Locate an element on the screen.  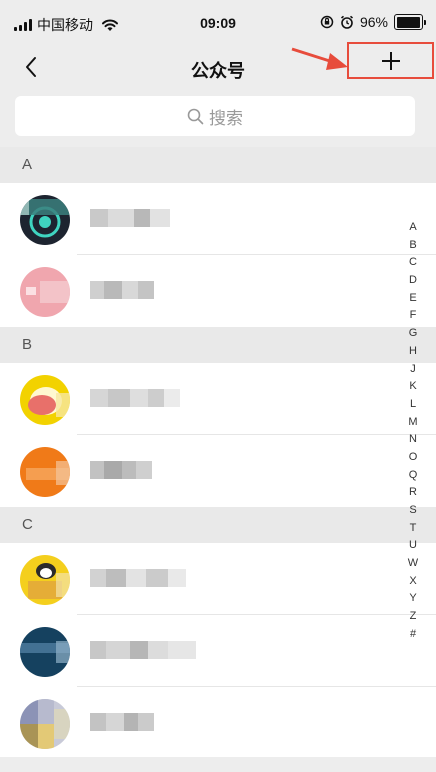
index-letter: L is located at coordinates (413, 405).